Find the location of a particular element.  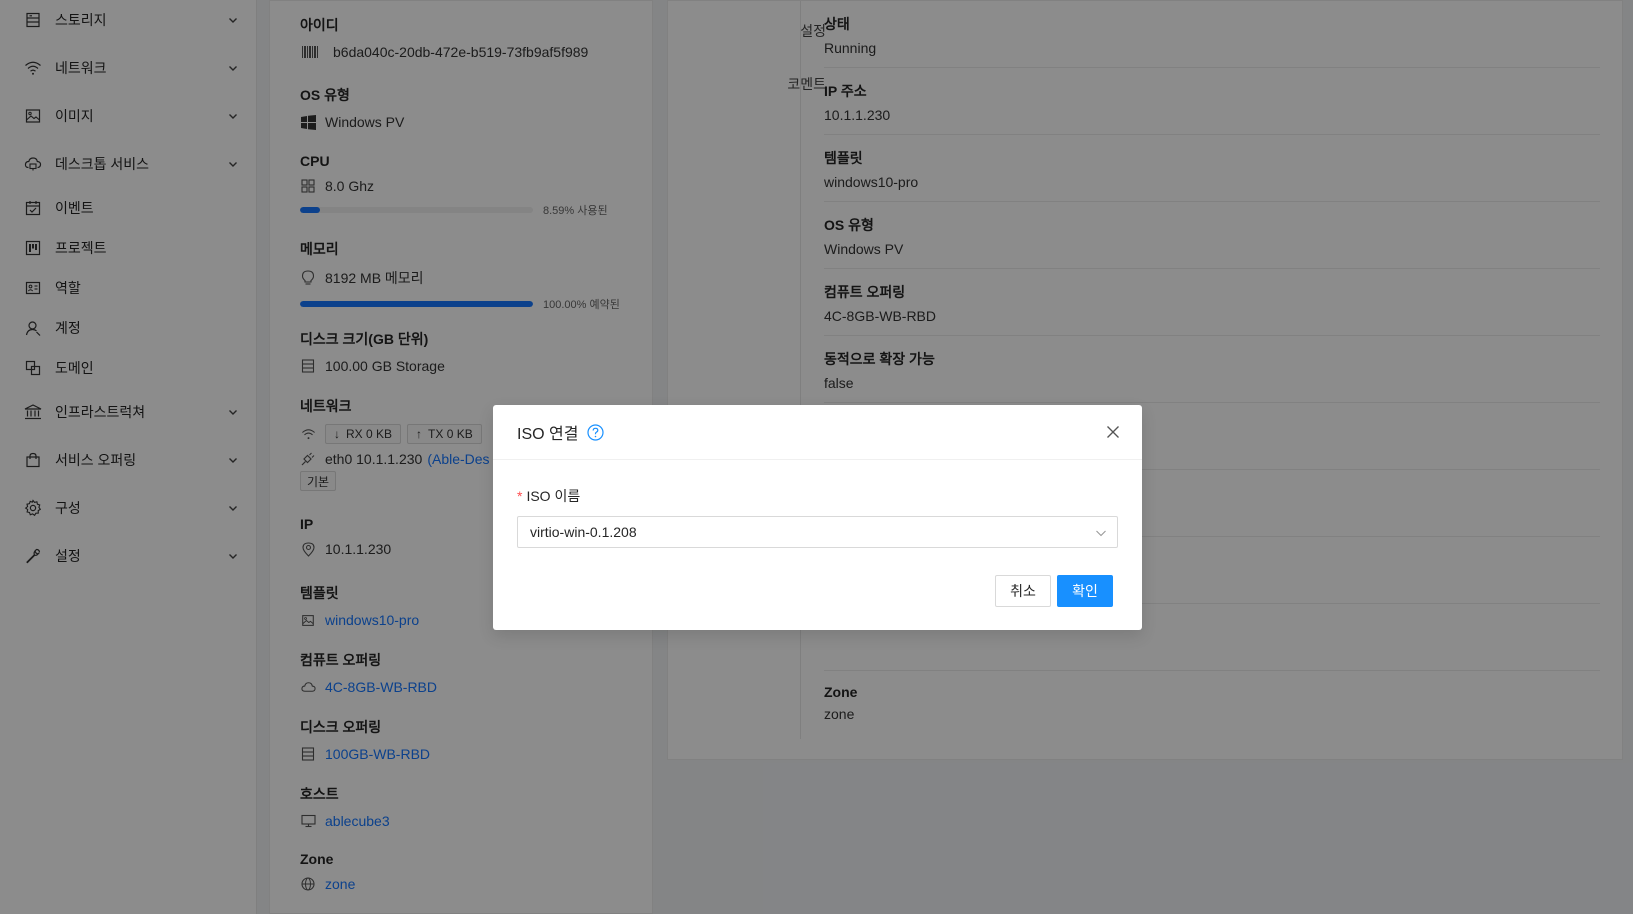

required-mark: * is located at coordinates (520, 496).